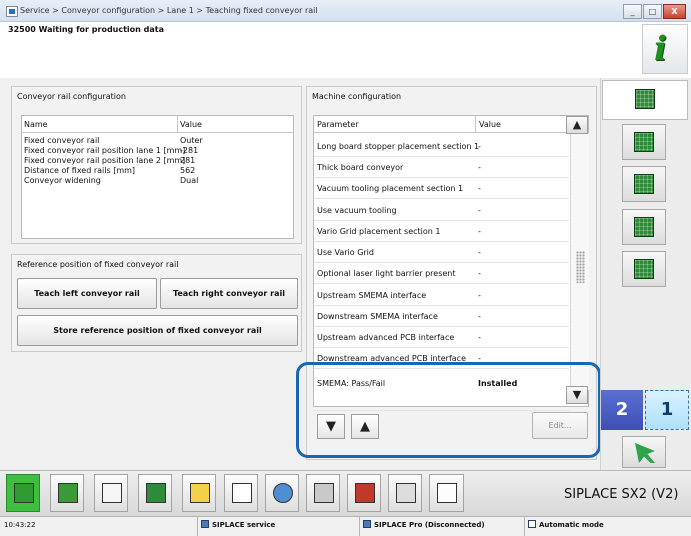 The width and height of the screenshot is (691, 536). I want to click on lane-2-button: 2, so click(622, 410).